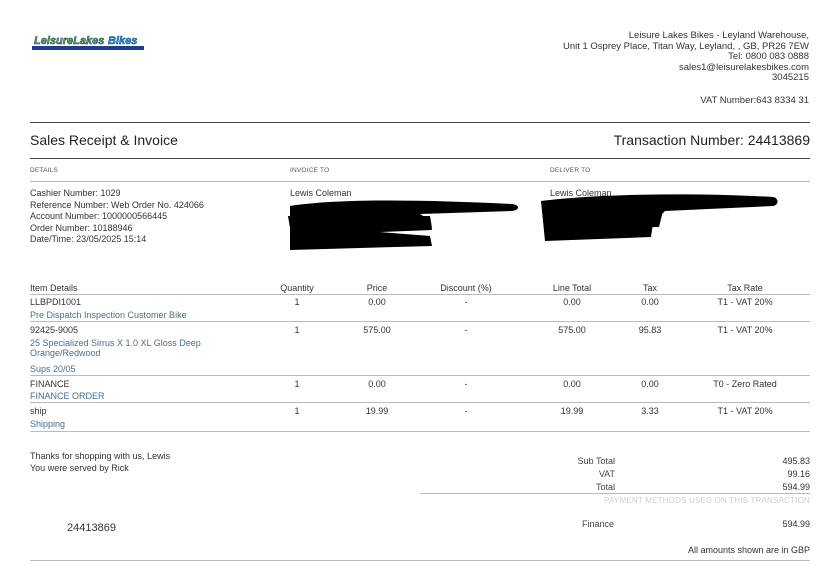 The width and height of the screenshot is (836, 582). Describe the element at coordinates (48, 424) in the screenshot. I see `item-description: Shipping` at that location.